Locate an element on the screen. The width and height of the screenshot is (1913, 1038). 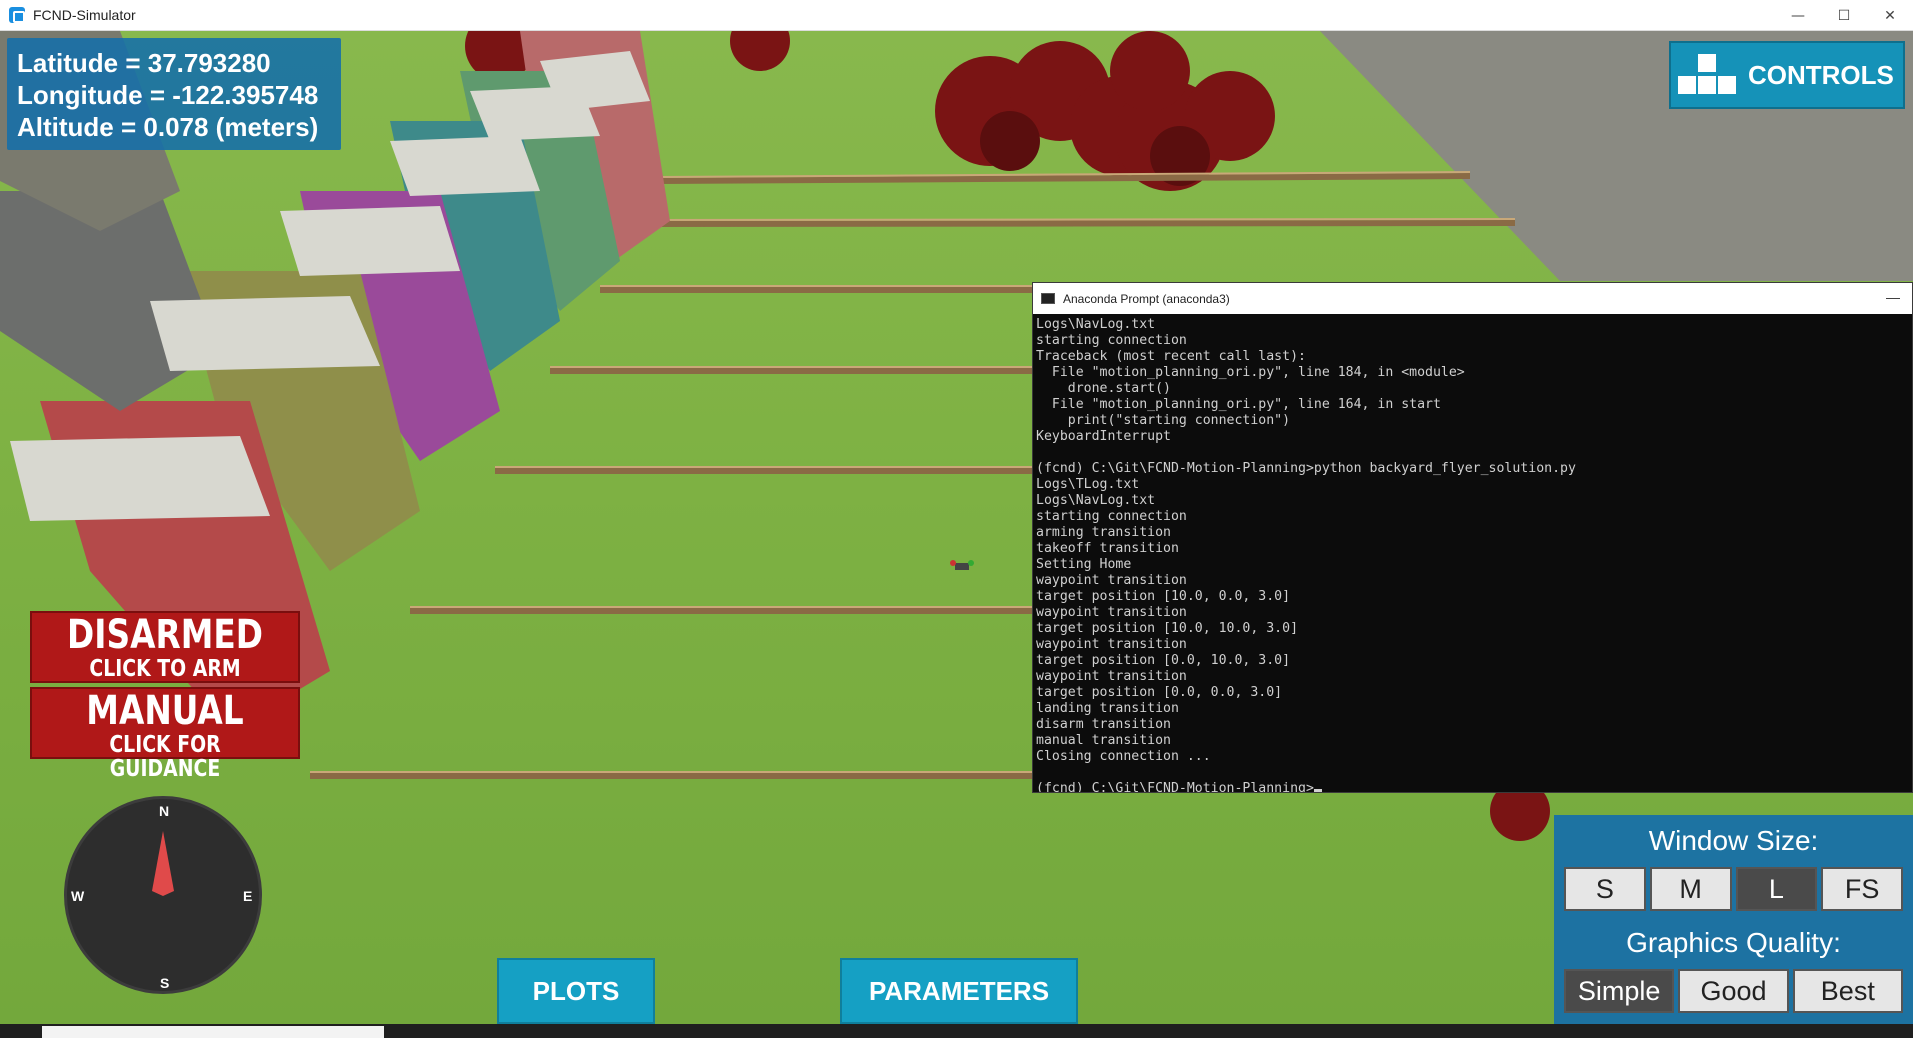
arm-status-title: DISARMED is located at coordinates (165, 635).